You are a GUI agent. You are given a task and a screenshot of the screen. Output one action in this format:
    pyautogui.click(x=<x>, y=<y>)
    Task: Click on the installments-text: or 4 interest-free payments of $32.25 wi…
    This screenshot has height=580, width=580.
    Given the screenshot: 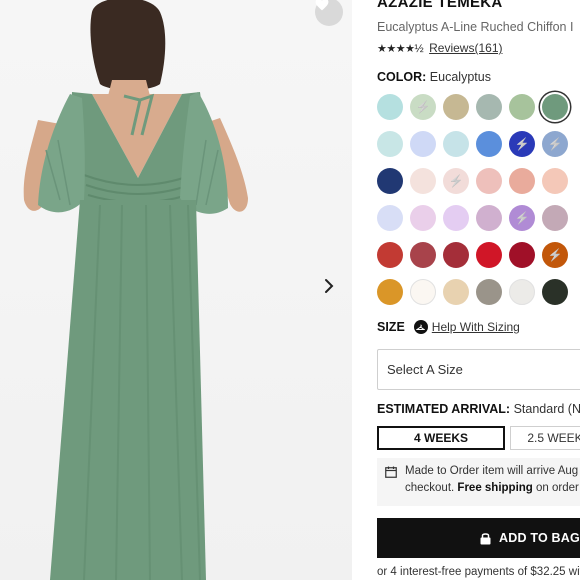 What is the action you would take?
    pyautogui.click(x=478, y=572)
    